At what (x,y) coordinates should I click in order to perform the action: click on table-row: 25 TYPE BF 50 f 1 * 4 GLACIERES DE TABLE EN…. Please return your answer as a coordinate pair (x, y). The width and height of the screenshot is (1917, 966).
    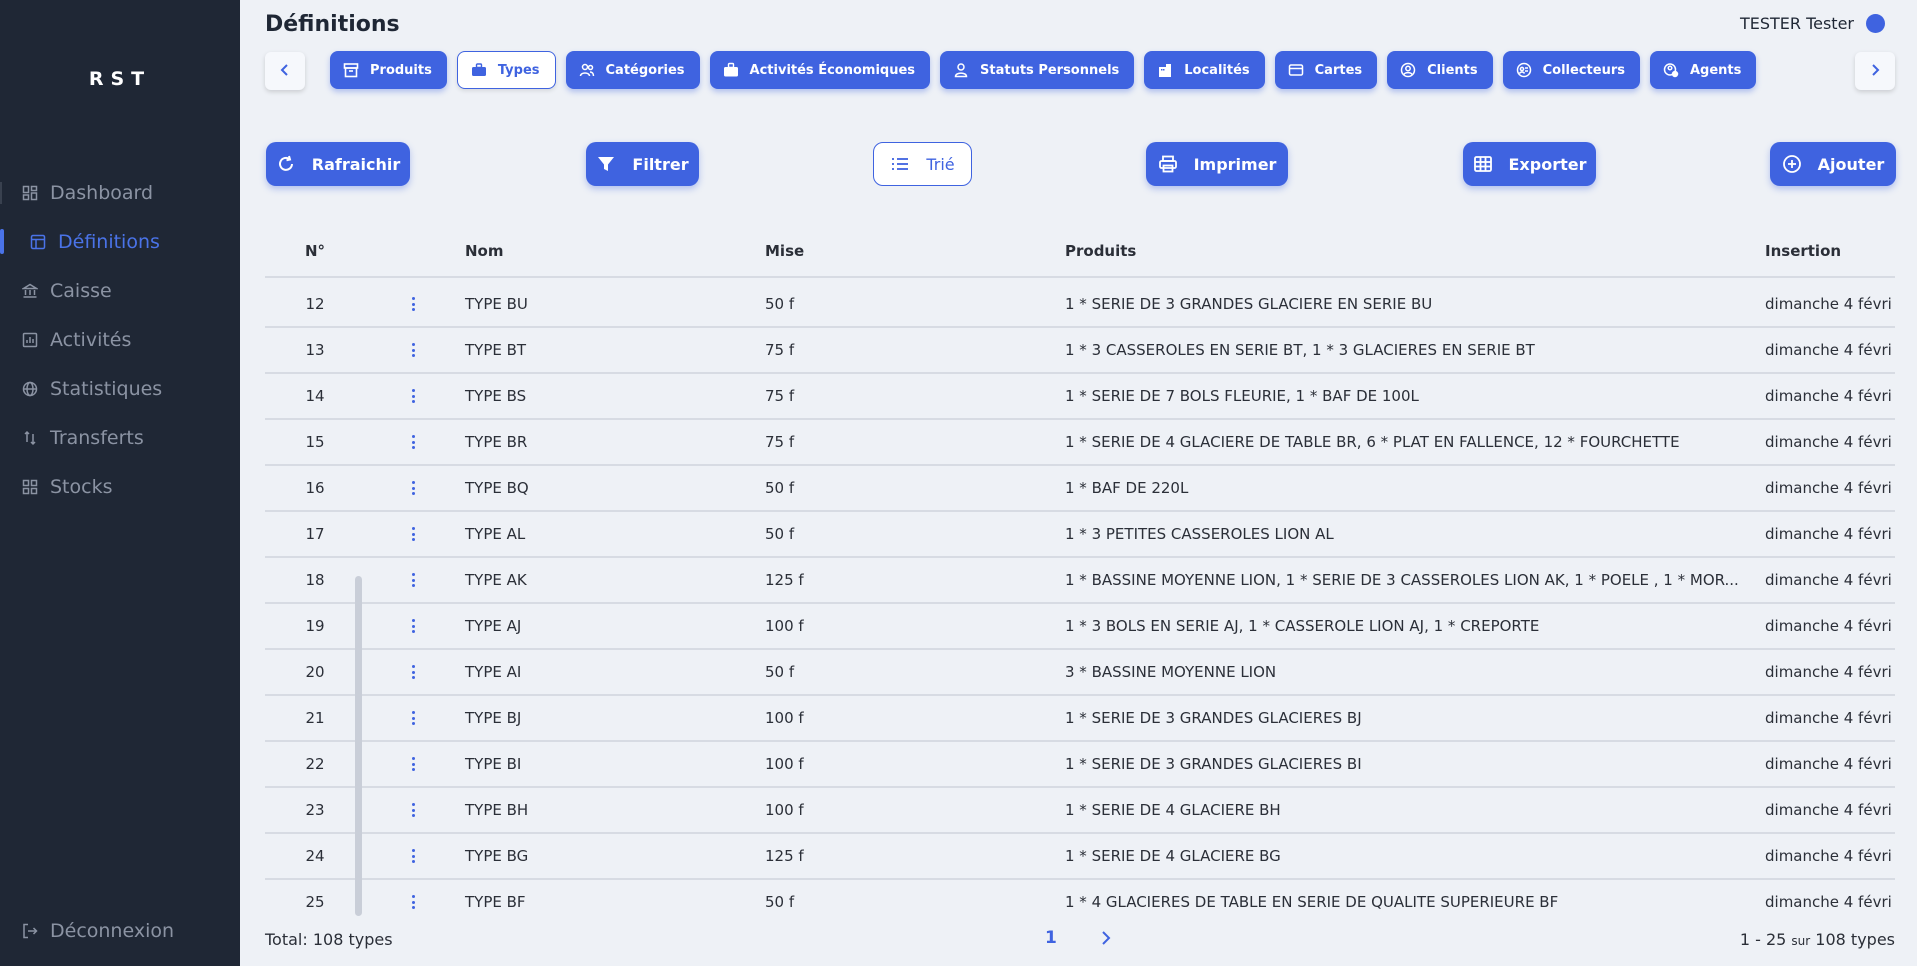
    Looking at the image, I should click on (1080, 896).